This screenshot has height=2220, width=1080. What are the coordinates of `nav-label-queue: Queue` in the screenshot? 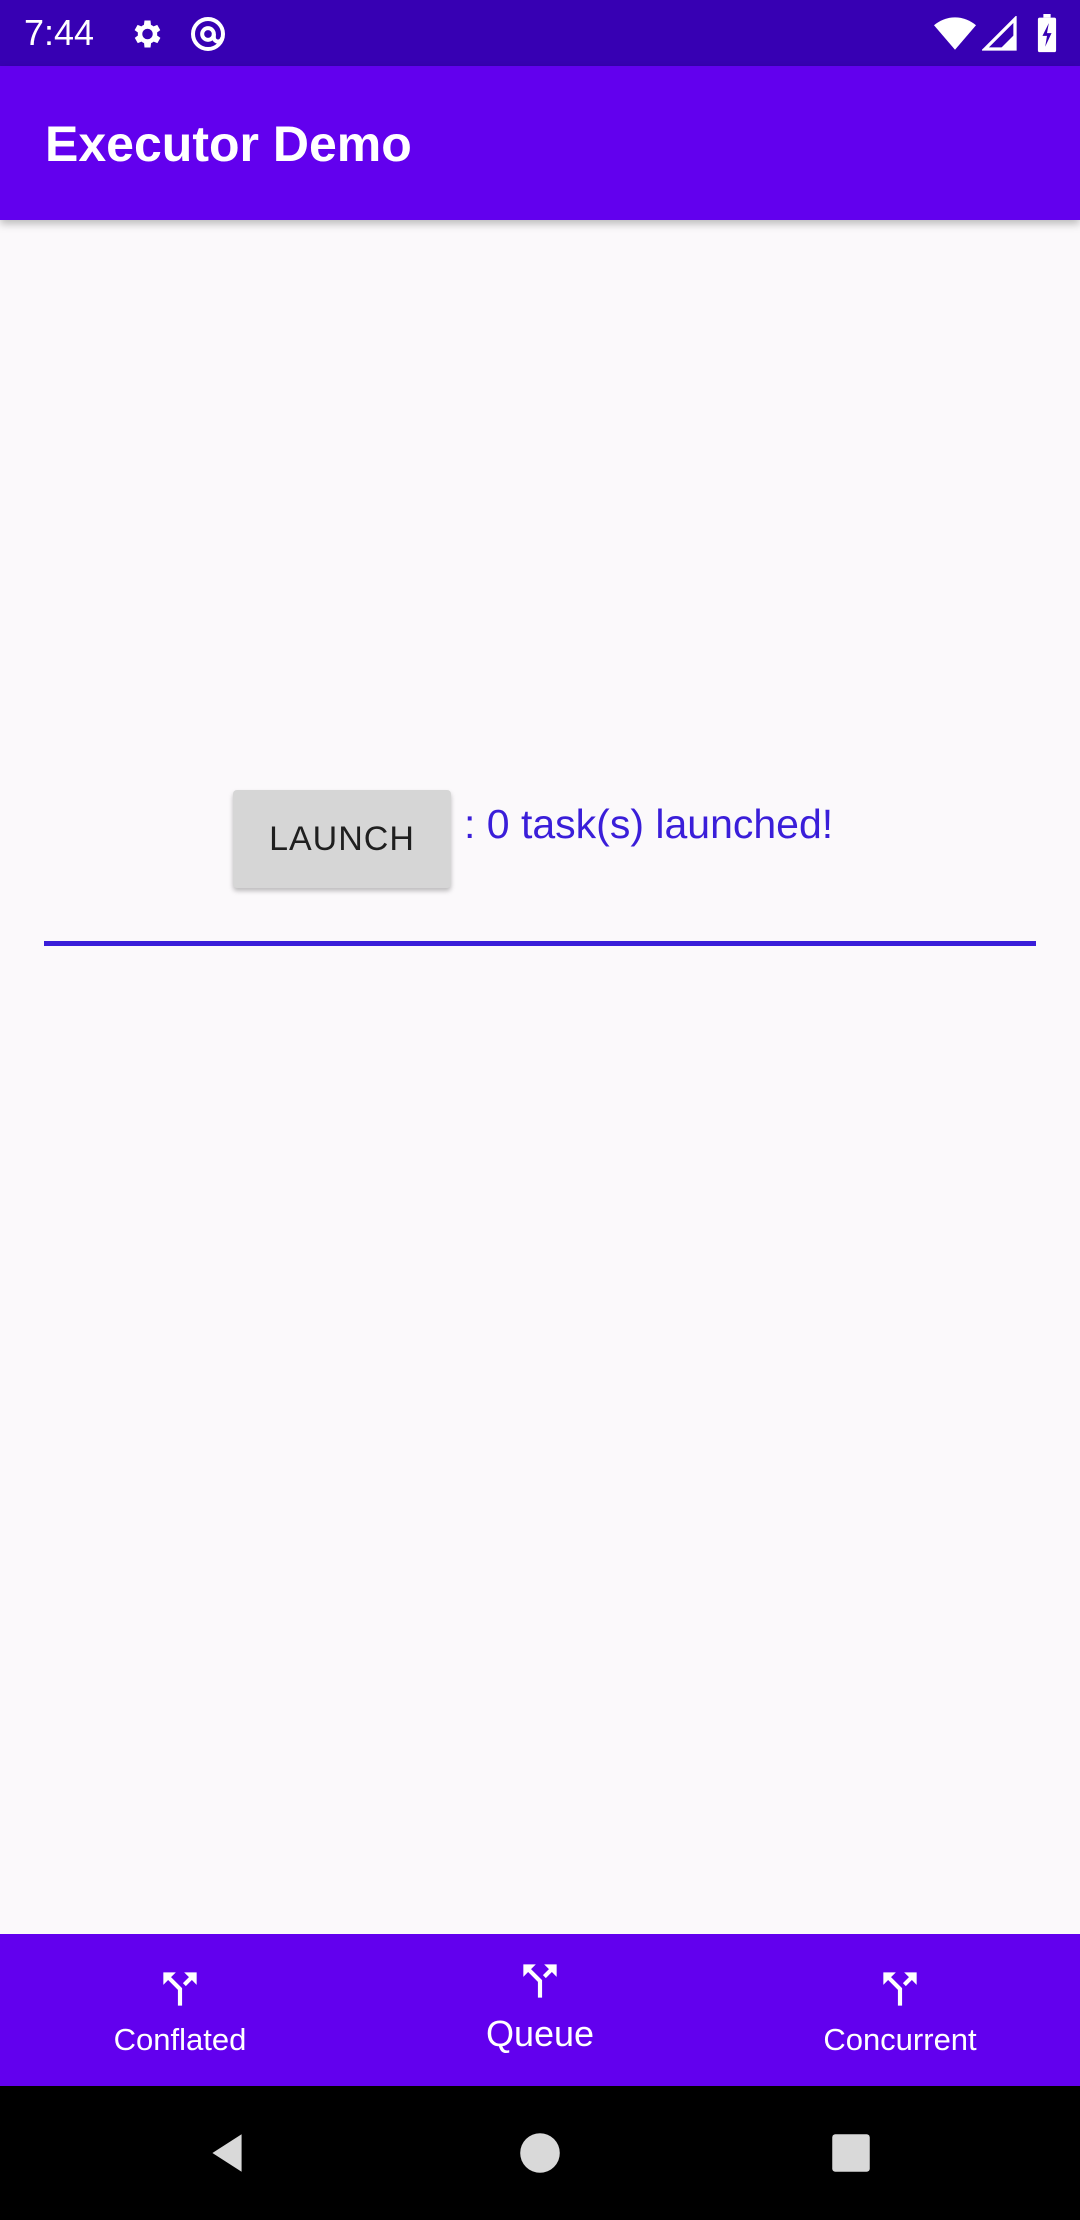 It's located at (540, 2033).